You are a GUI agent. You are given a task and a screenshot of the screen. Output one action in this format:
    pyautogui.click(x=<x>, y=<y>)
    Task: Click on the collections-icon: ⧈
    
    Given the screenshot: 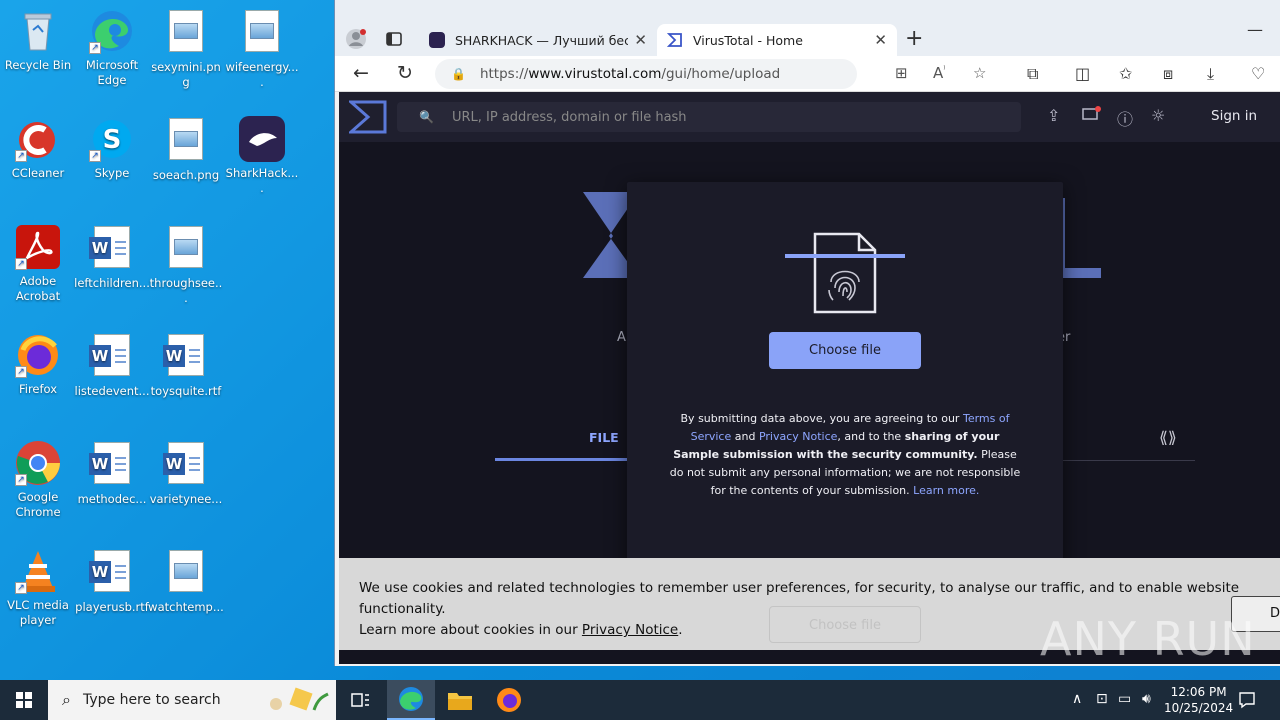 What is the action you would take?
    pyautogui.click(x=1168, y=74)
    